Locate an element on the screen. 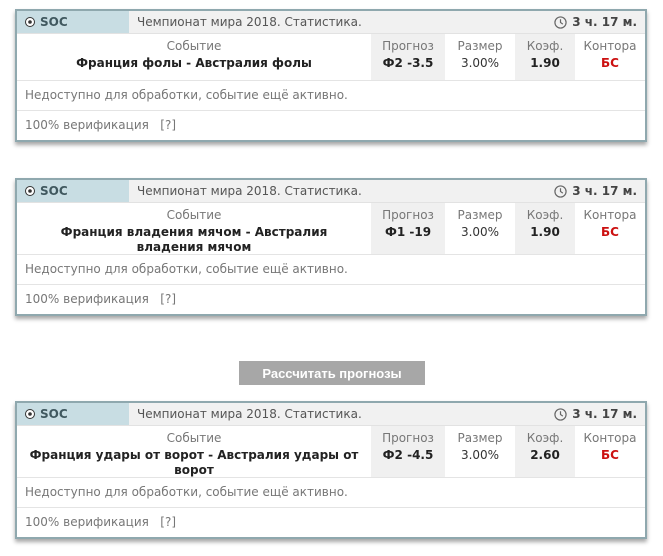  event-name: Франция фолы - Австралия фолы is located at coordinates (194, 63).